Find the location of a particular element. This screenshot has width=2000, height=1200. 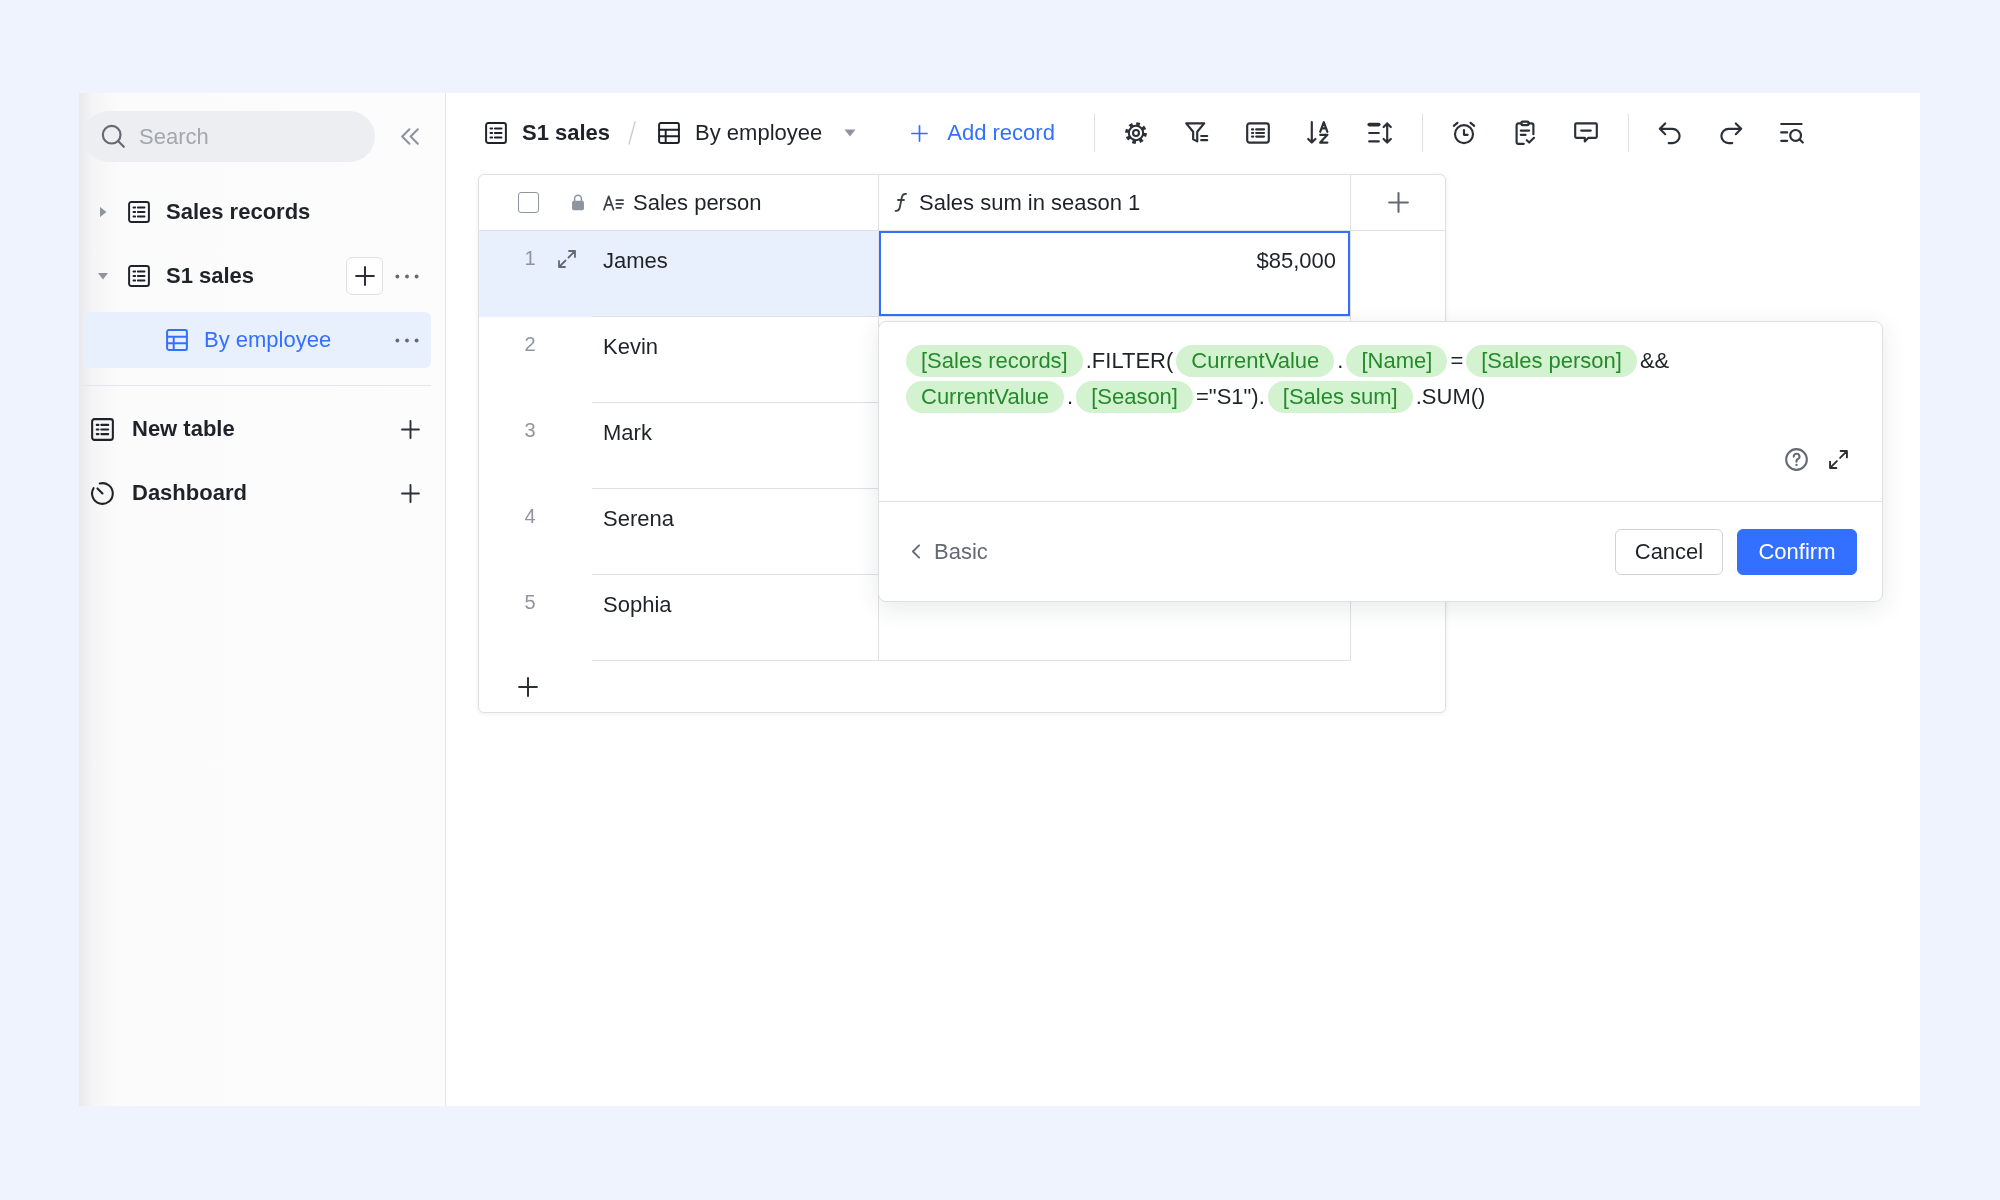

row-number: 2 is located at coordinates (530, 344).